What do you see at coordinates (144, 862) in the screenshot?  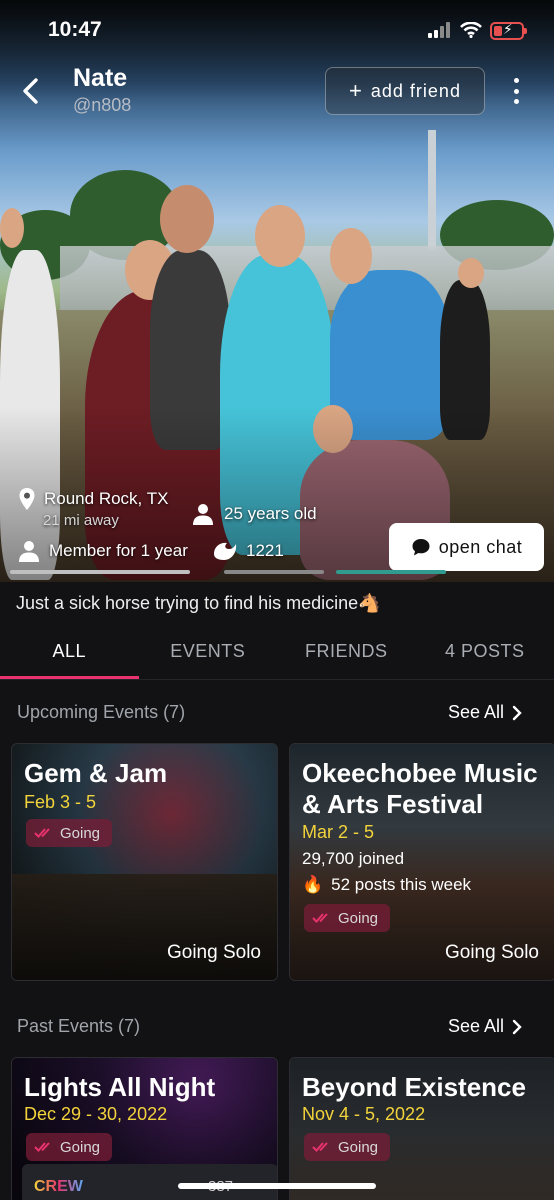 I see `event-card-gem-and-jam: Gem & Jam Feb 3 - 5 Going Going Solo` at bounding box center [144, 862].